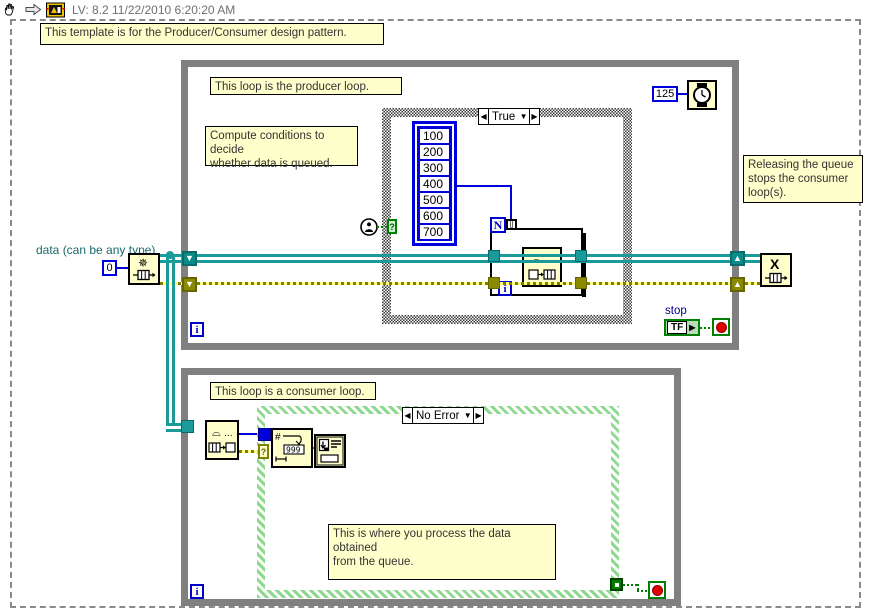 The image size is (869, 614). What do you see at coordinates (581, 256) in the screenshot?
I see `forloop-tunnel-queue-right` at bounding box center [581, 256].